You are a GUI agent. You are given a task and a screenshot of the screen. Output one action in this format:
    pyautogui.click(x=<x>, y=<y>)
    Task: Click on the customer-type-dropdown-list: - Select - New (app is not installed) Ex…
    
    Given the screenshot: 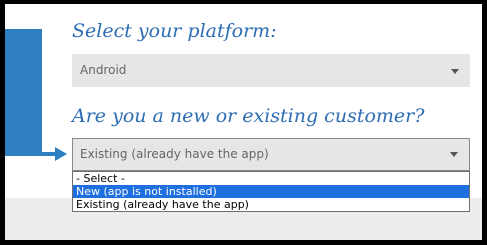 What is the action you would take?
    pyautogui.click(x=271, y=191)
    